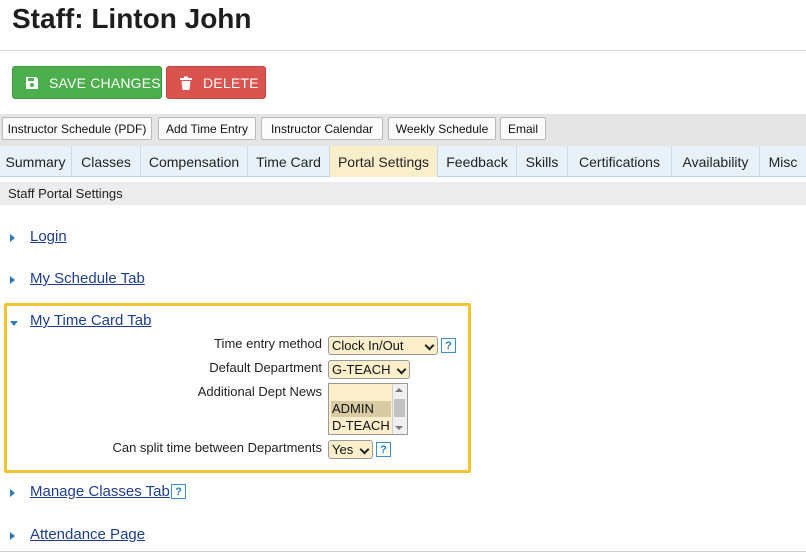 The height and width of the screenshot is (554, 806). What do you see at coordinates (403, 82) in the screenshot?
I see `action-bar: SAVE CHANGES DELETE` at bounding box center [403, 82].